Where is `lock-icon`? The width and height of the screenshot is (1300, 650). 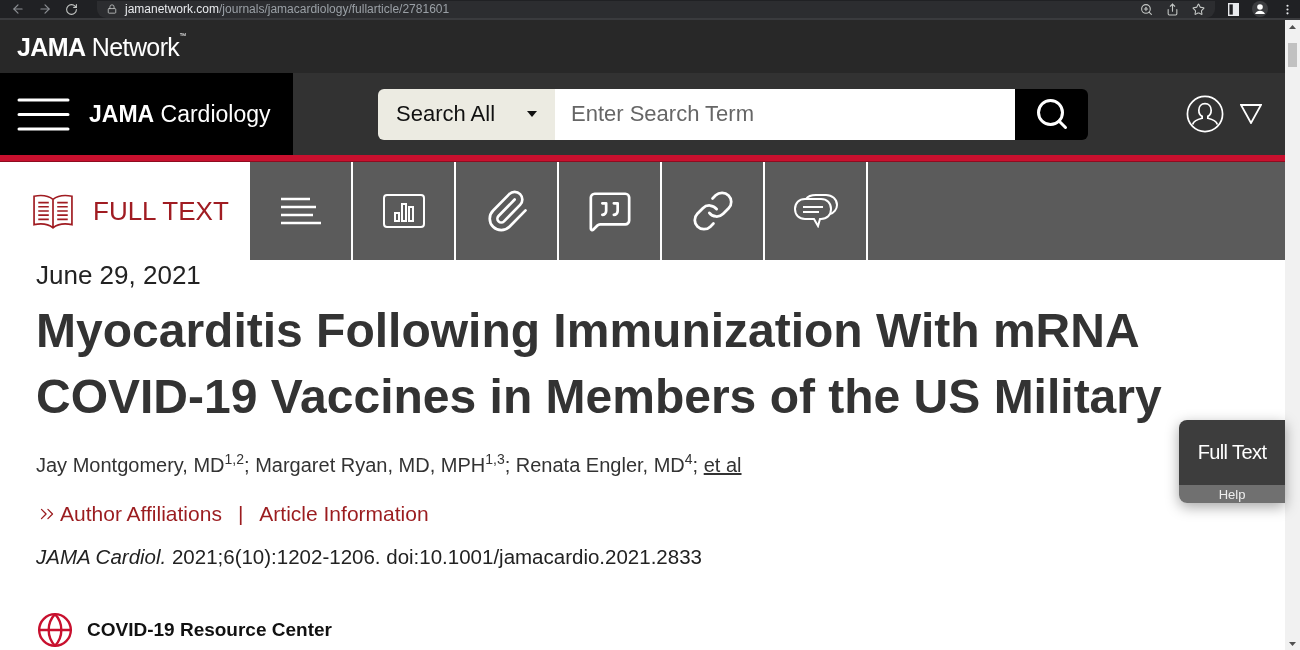 lock-icon is located at coordinates (112, 9).